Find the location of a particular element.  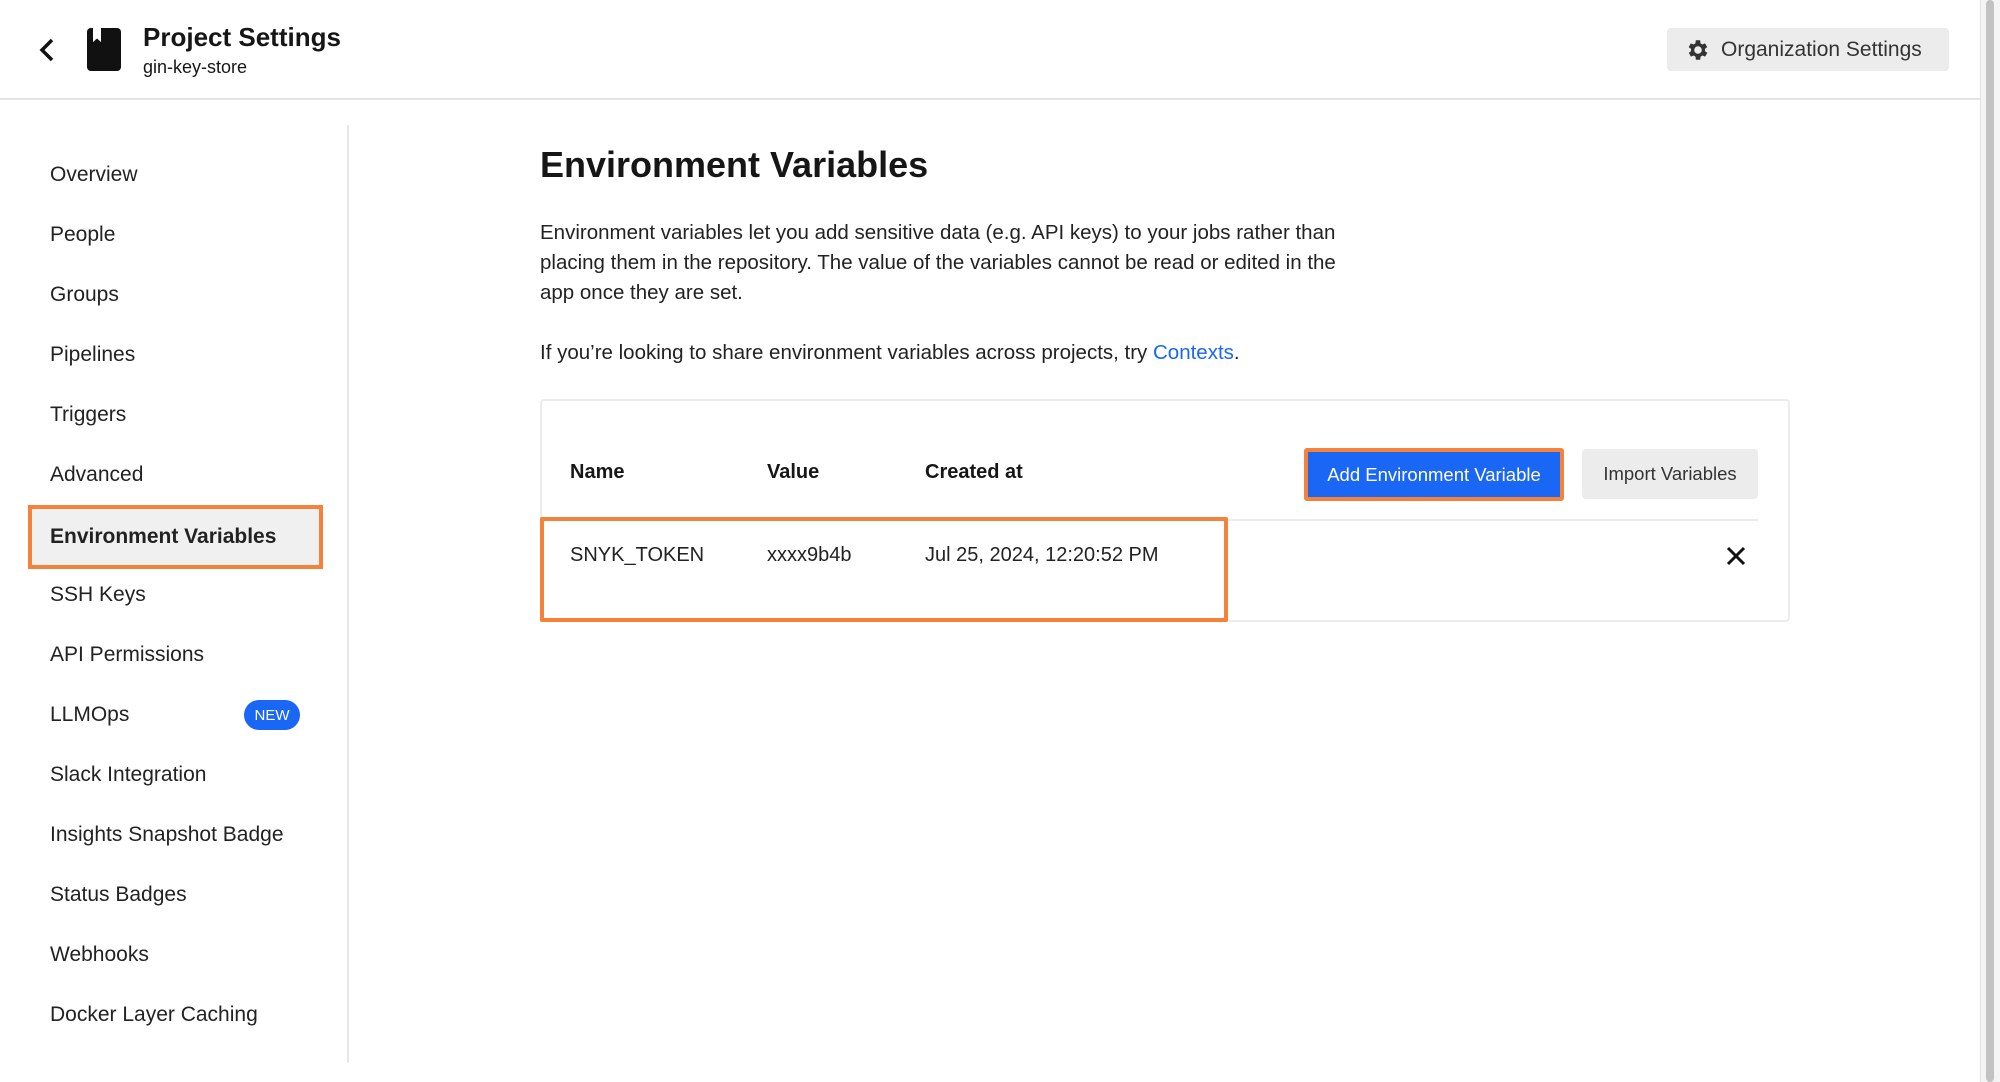

sidebar-item-environment-variables: Environment Variables is located at coordinates (175, 537).